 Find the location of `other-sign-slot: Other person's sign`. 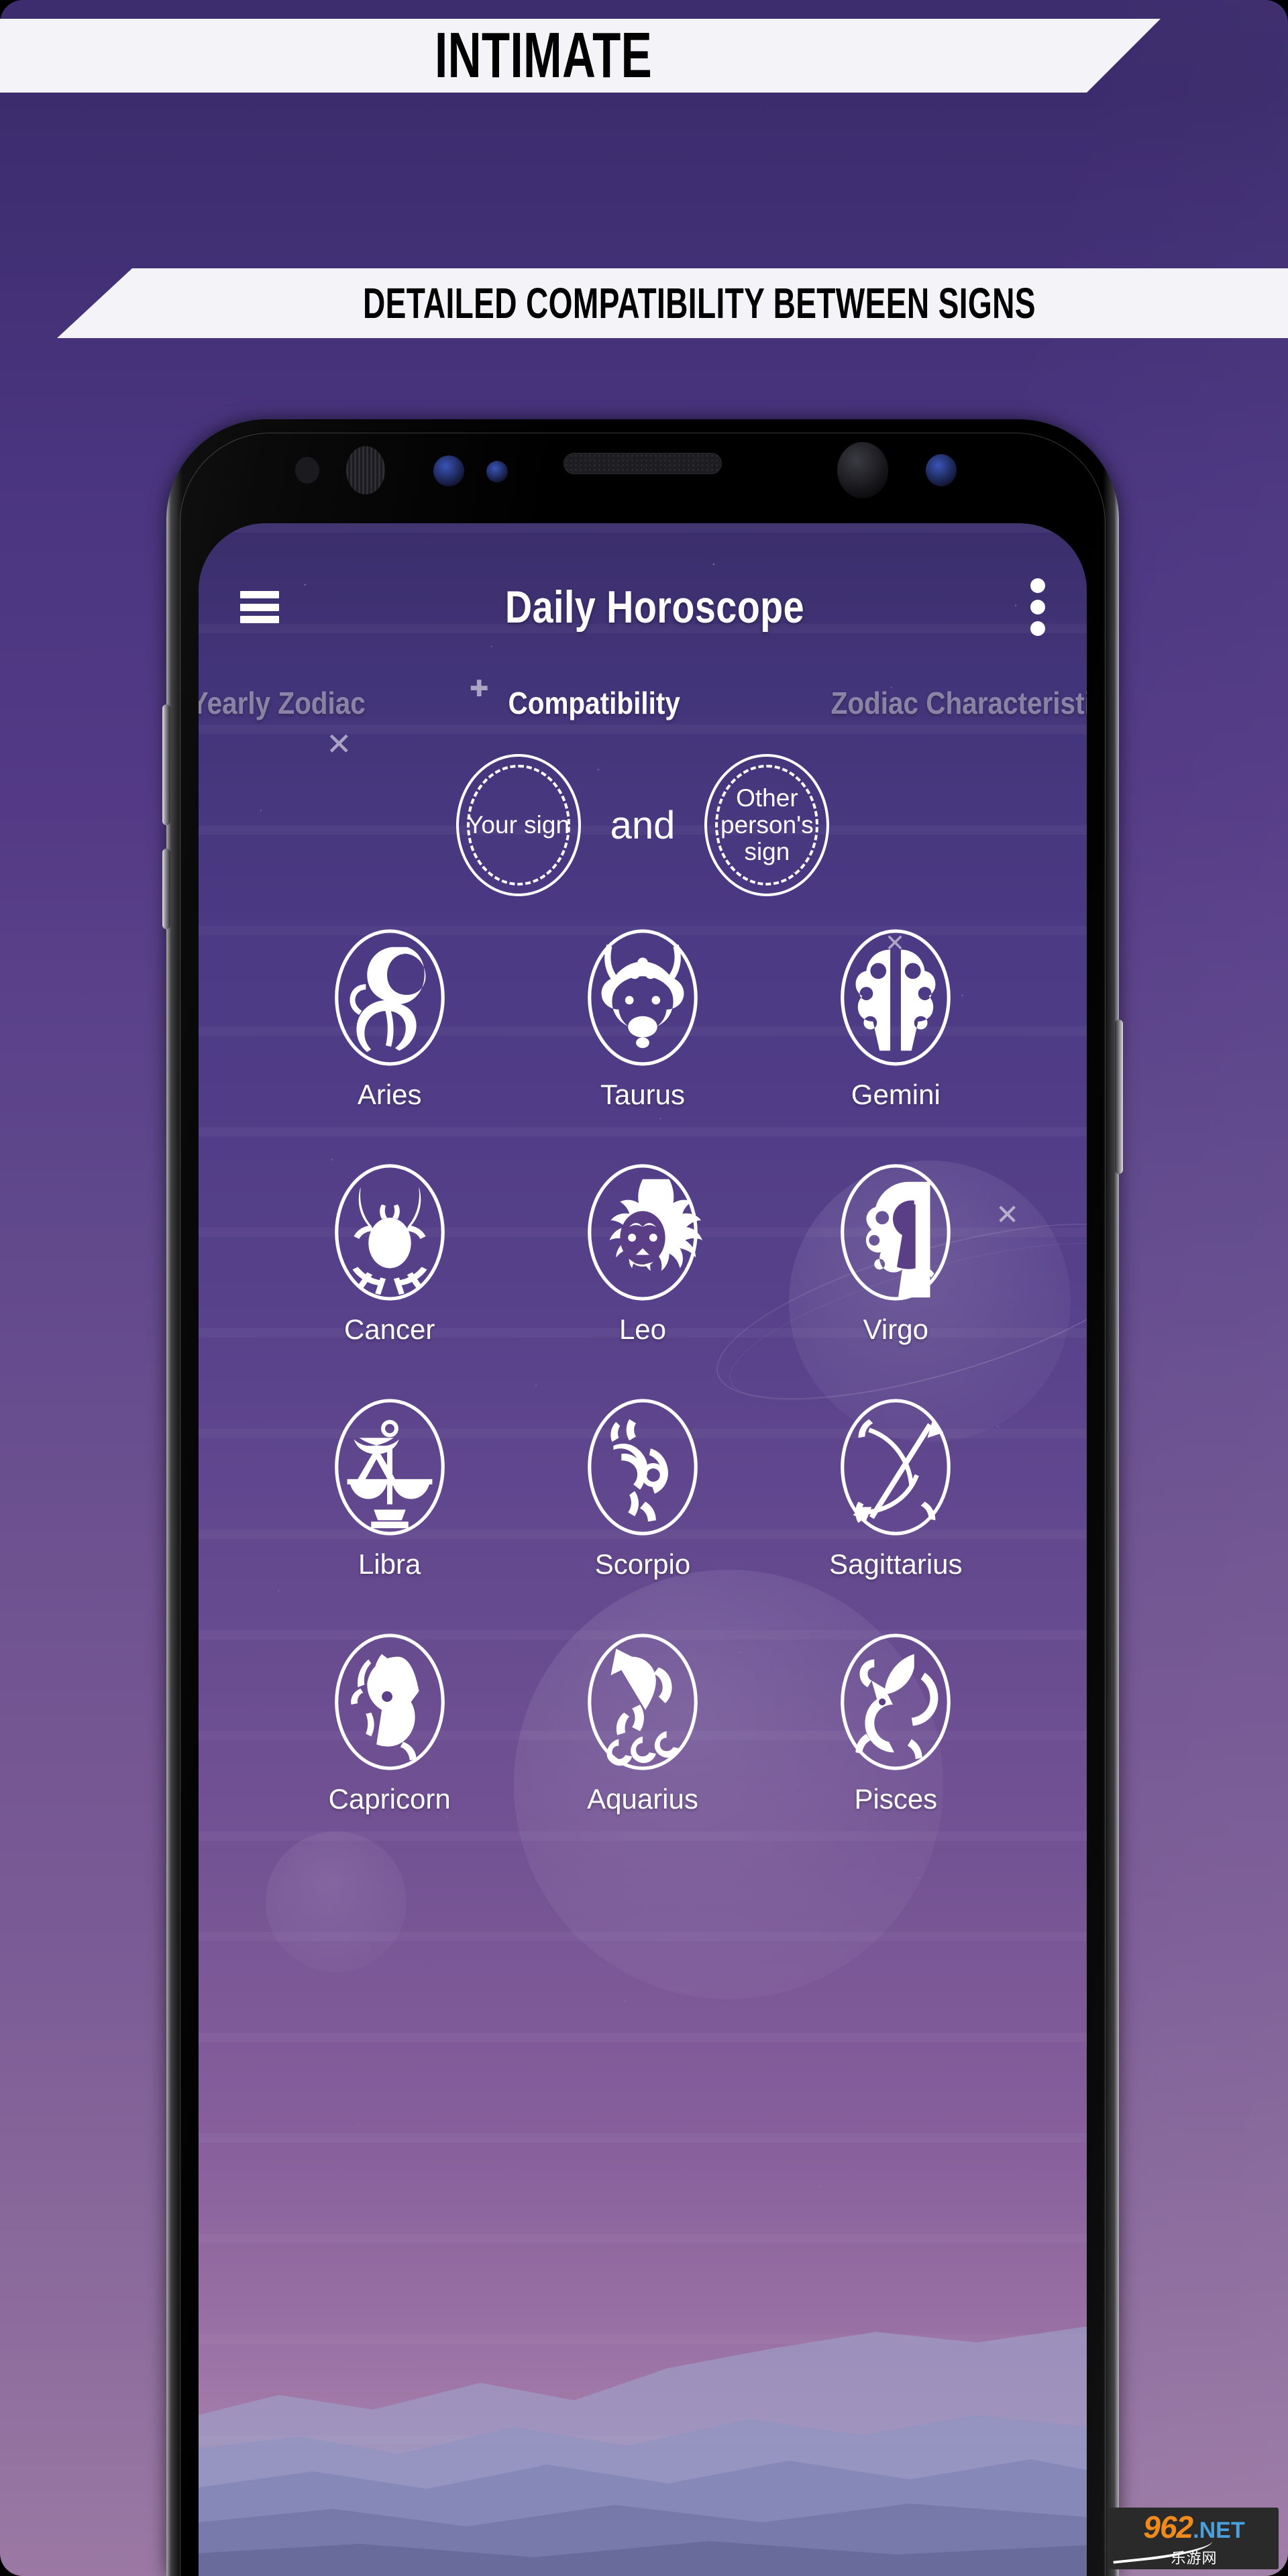

other-sign-slot: Other person's sign is located at coordinates (767, 825).